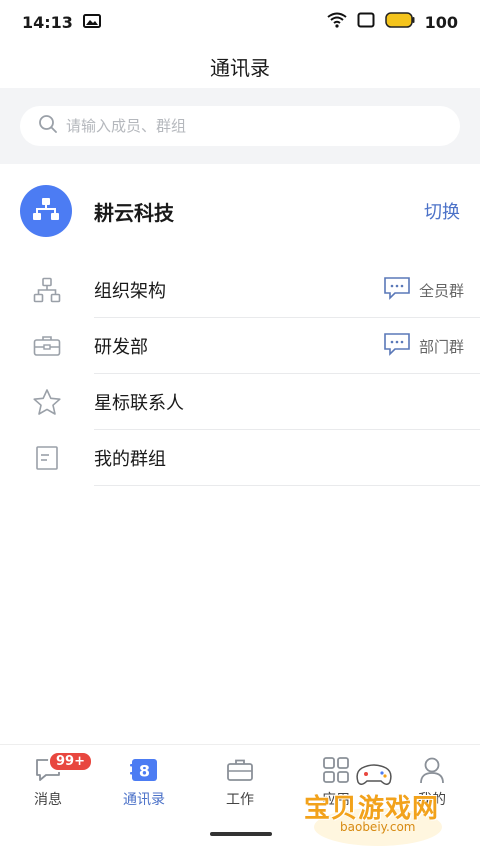 The width and height of the screenshot is (480, 853). I want to click on status-bar: 14:13 100, so click(240, 22).